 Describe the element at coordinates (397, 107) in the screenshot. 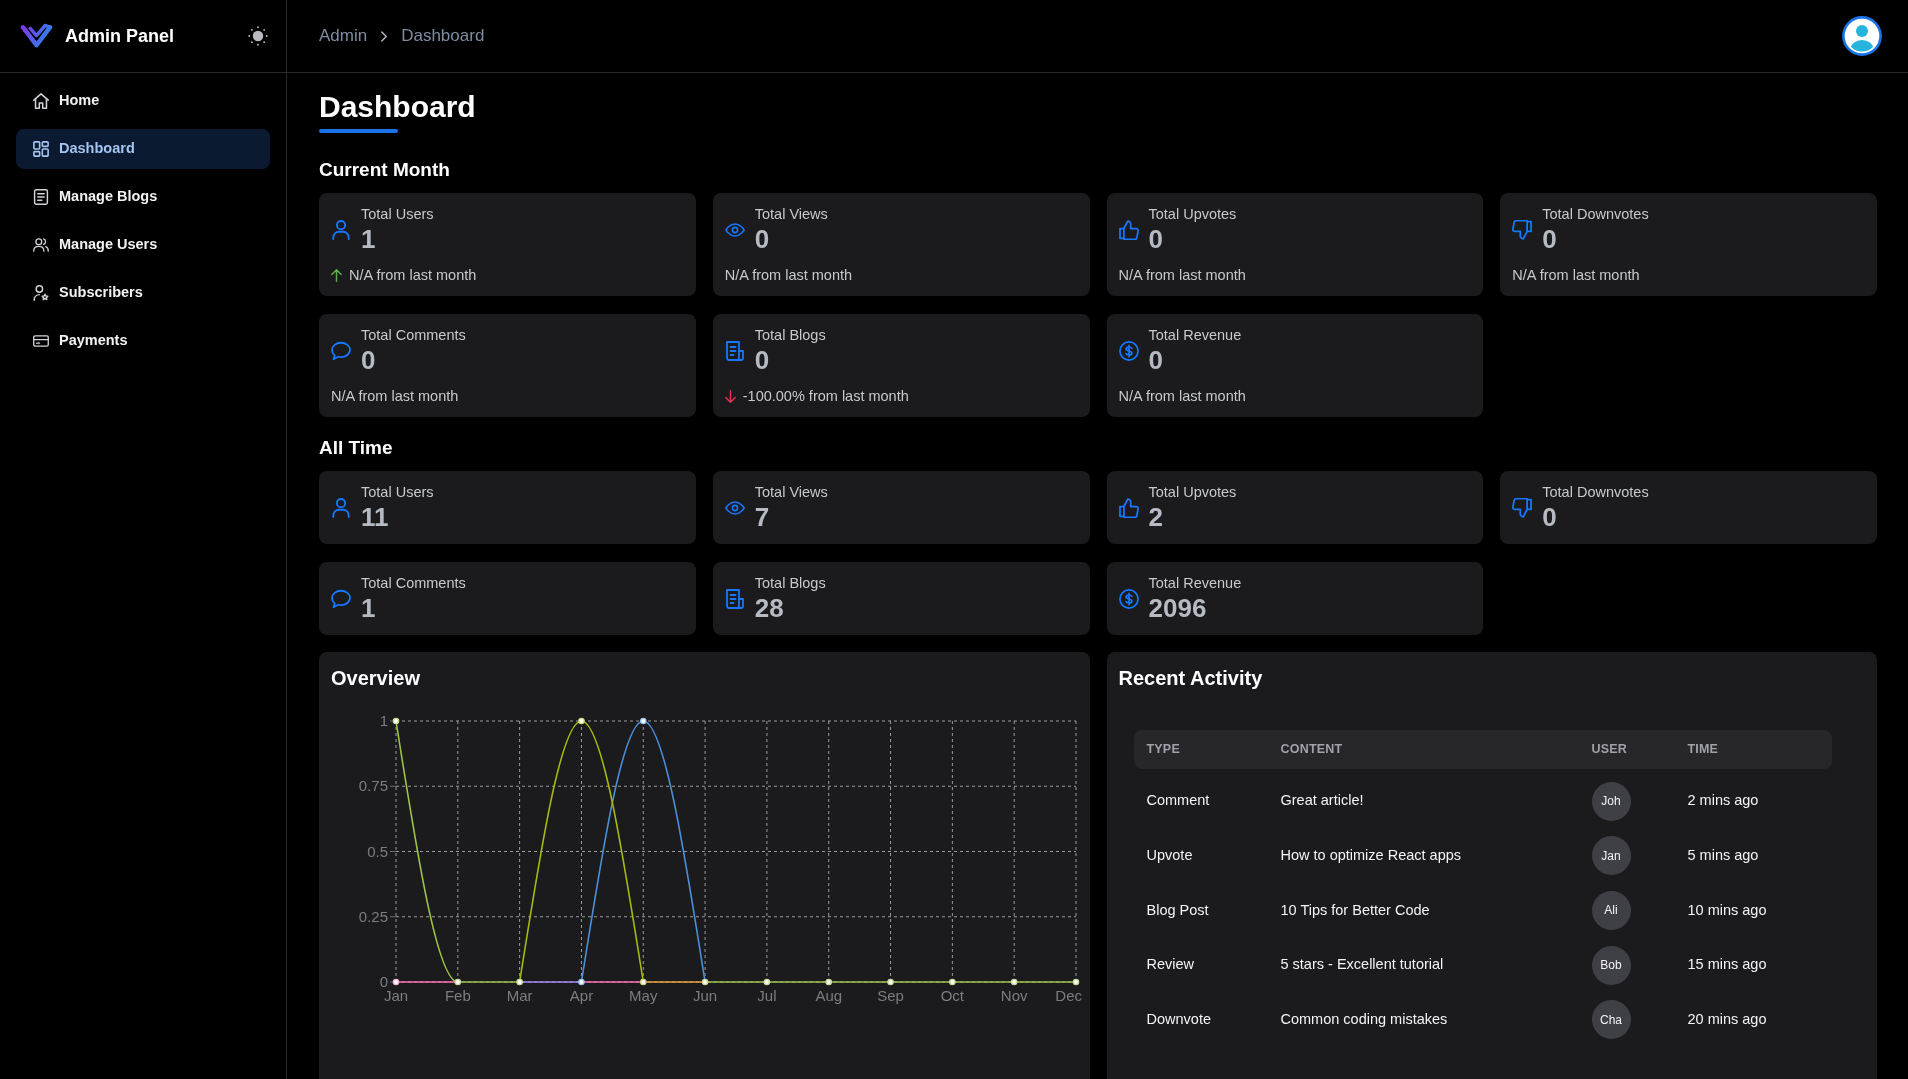

I see `page-title: Dashboard` at that location.